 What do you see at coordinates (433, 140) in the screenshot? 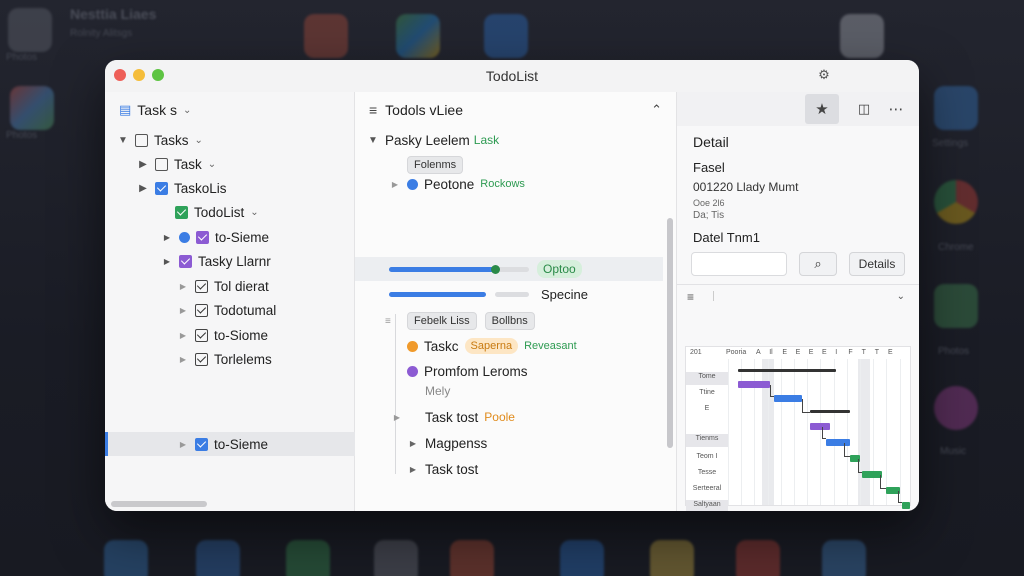
I see `group-row: ▼ Pasky Leelem Lask` at bounding box center [433, 140].